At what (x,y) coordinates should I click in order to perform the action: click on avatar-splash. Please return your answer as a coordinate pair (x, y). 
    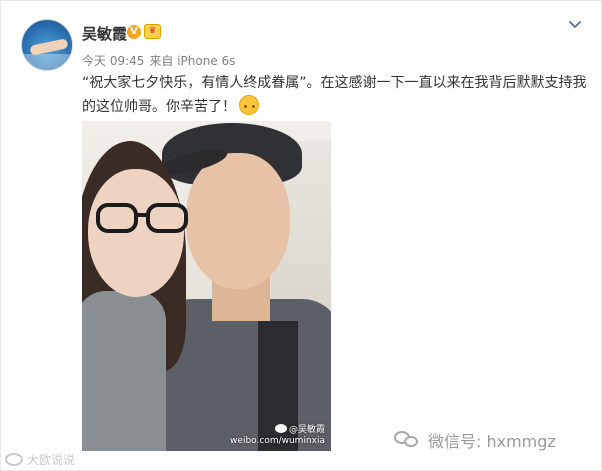
    Looking at the image, I should click on (47, 62).